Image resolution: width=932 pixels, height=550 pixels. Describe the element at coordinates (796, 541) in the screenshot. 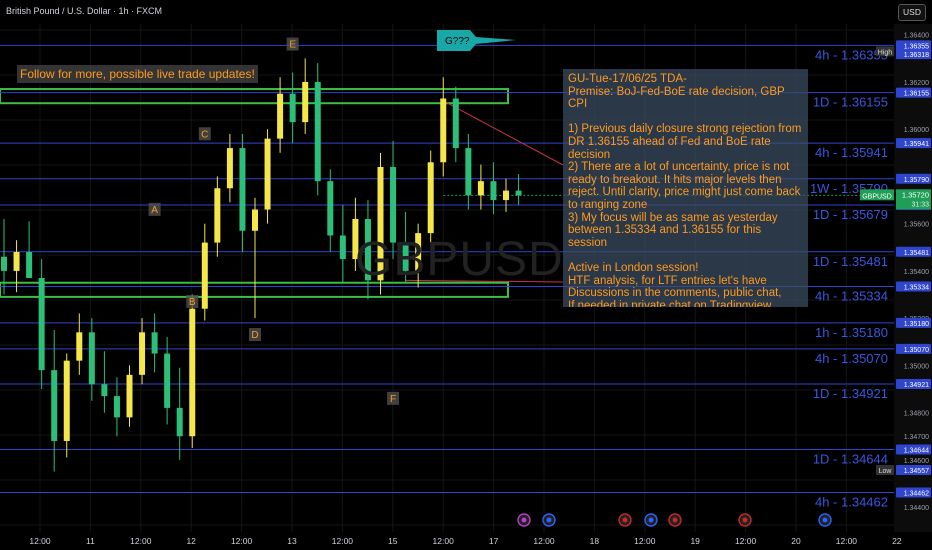

I see `time-tick-label: 20` at that location.